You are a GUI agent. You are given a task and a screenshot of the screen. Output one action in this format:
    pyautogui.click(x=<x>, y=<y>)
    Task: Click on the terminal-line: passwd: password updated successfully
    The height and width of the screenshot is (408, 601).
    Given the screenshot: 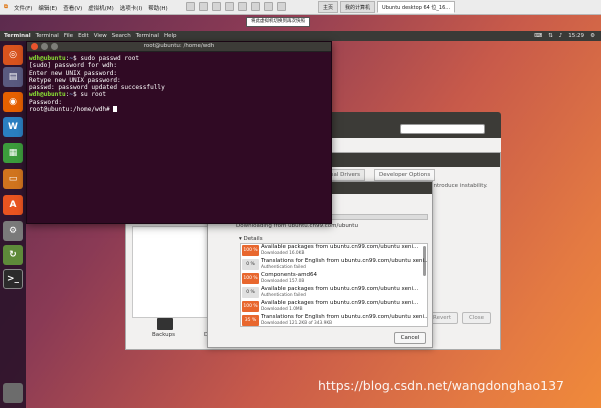 What is the action you would take?
    pyautogui.click(x=97, y=88)
    